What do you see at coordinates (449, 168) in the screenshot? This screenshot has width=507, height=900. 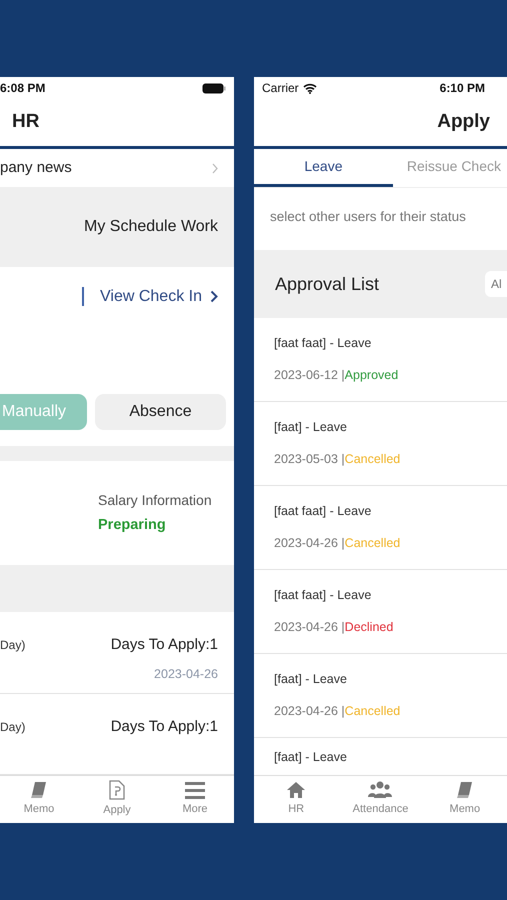 I see `tab: Reissue Check` at bounding box center [449, 168].